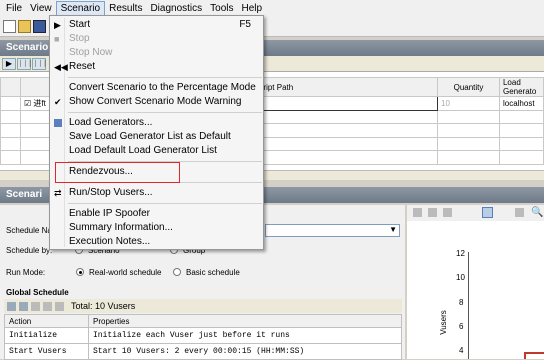  What do you see at coordinates (156, 151) in the screenshot?
I see `menu-item-load-default-lg: Load Default Load Generator List` at bounding box center [156, 151].